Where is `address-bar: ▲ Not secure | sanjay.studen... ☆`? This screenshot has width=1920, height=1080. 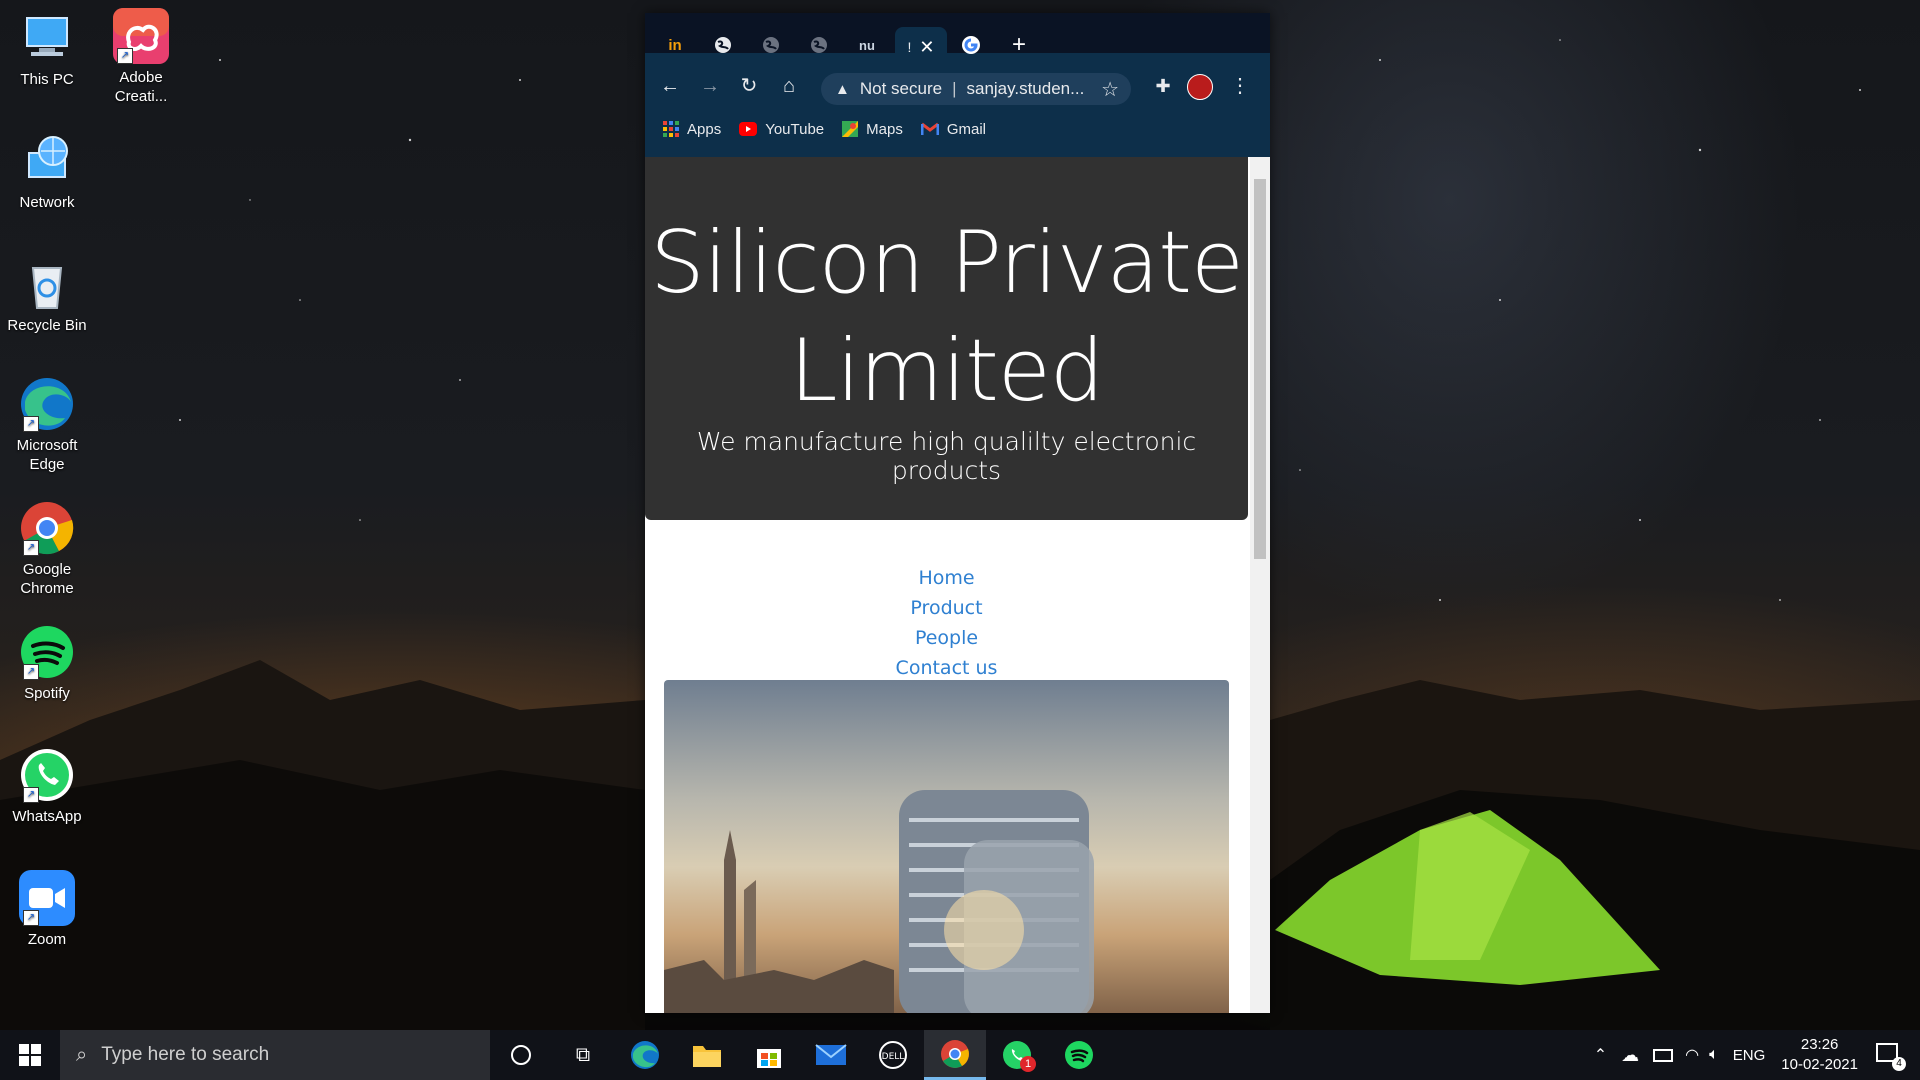
address-bar: ▲ Not secure | sanjay.studen... ☆ is located at coordinates (976, 89).